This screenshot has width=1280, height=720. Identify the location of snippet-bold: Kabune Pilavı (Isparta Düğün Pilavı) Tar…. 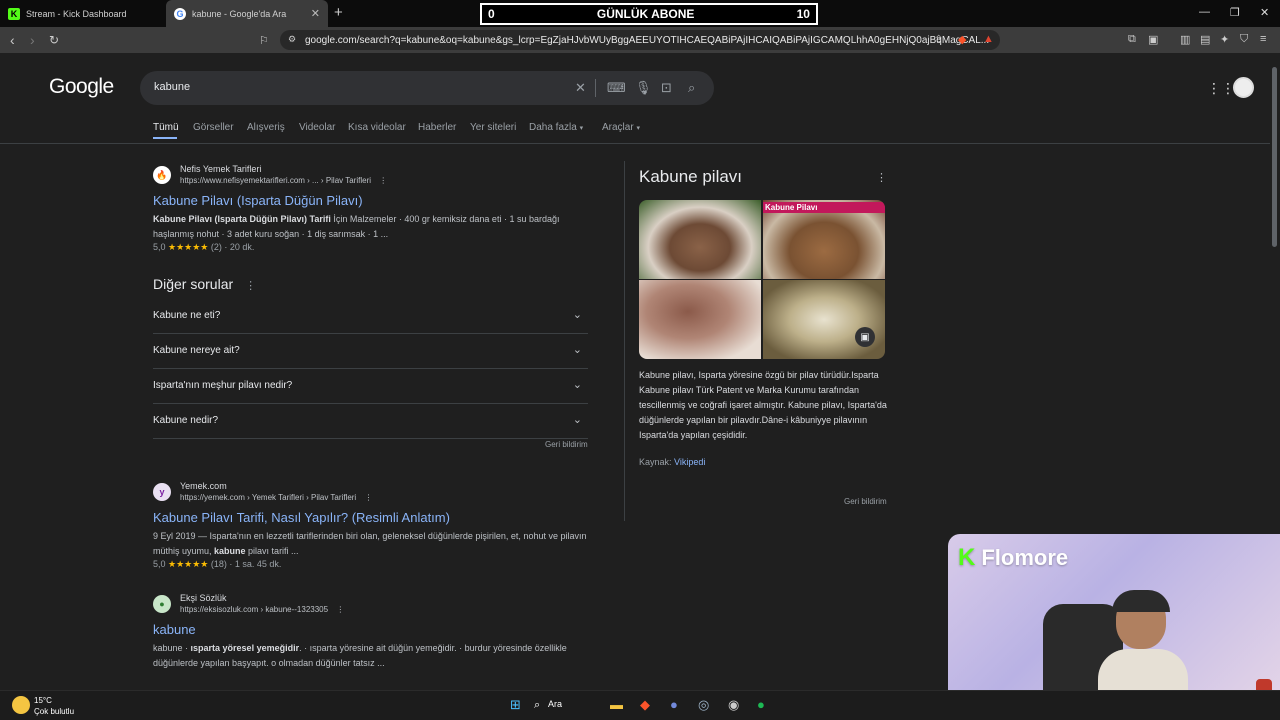
(242, 219).